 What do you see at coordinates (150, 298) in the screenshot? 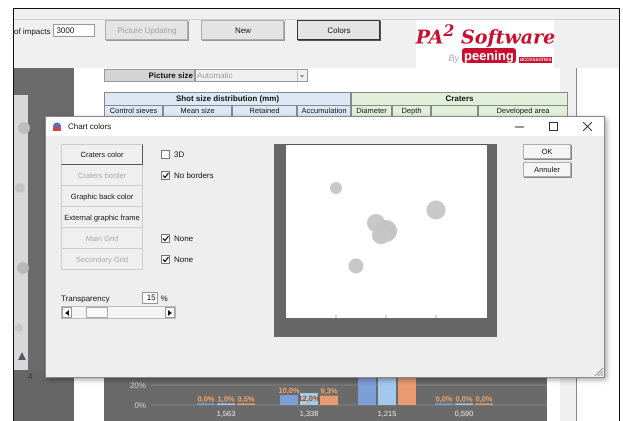
I see `transparency-field: 15` at bounding box center [150, 298].